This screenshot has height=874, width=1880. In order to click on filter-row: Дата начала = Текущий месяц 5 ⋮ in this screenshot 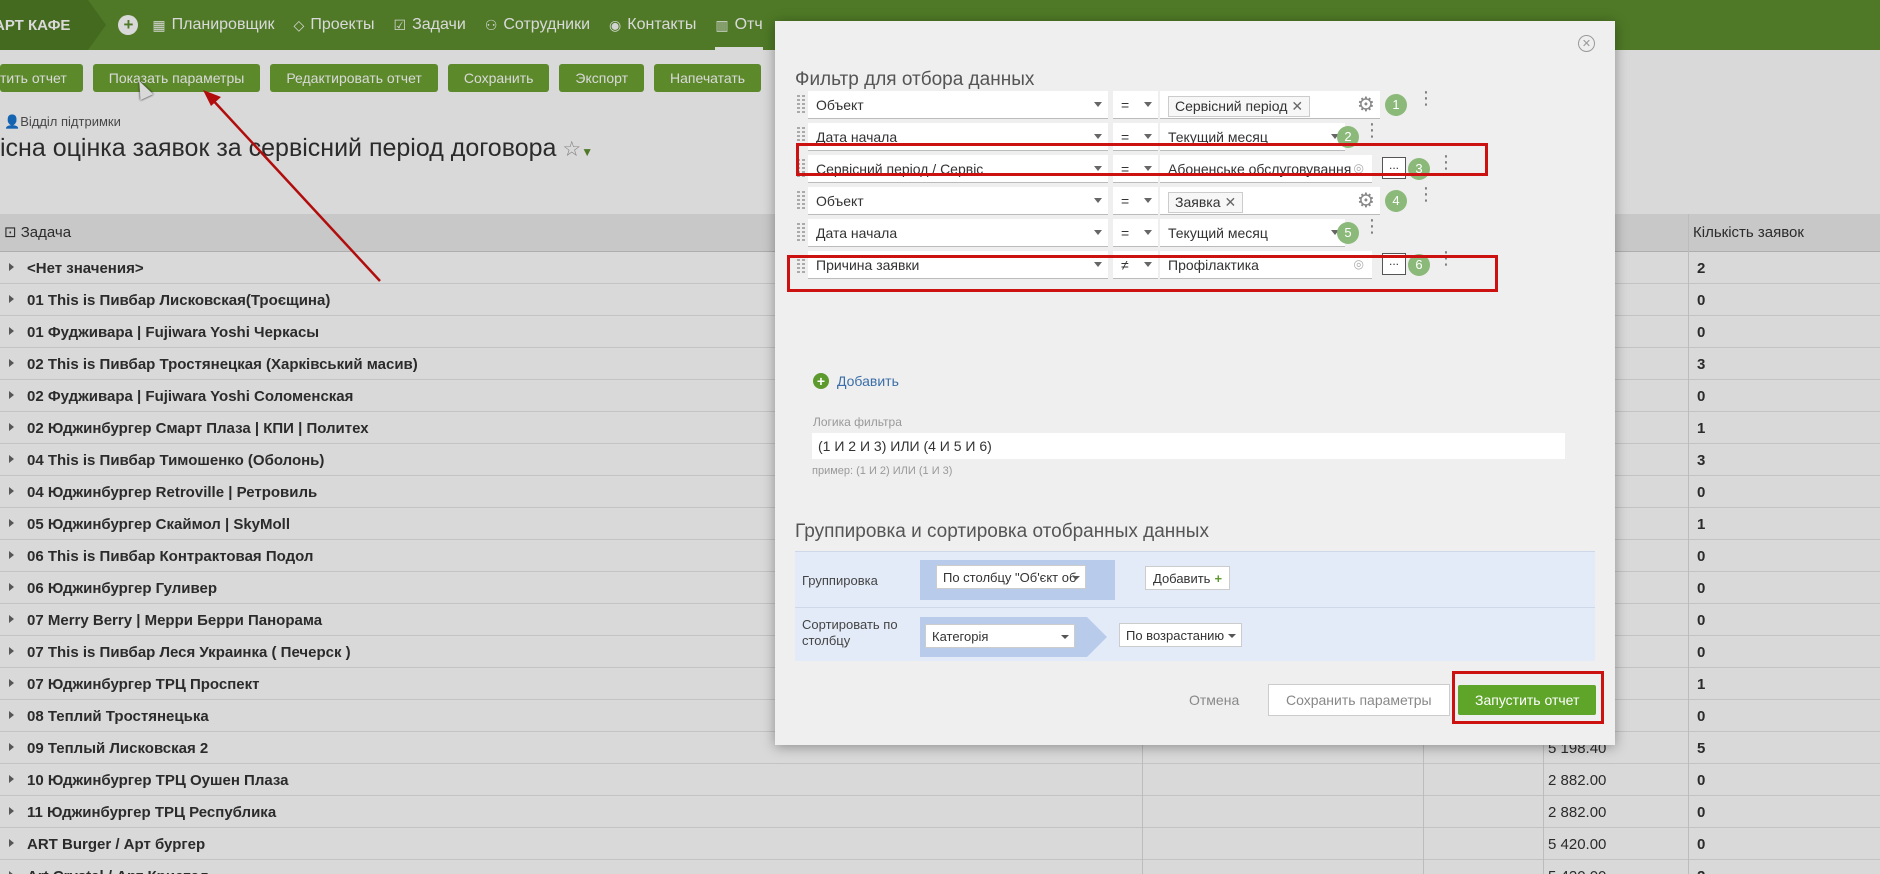, I will do `click(1195, 232)`.